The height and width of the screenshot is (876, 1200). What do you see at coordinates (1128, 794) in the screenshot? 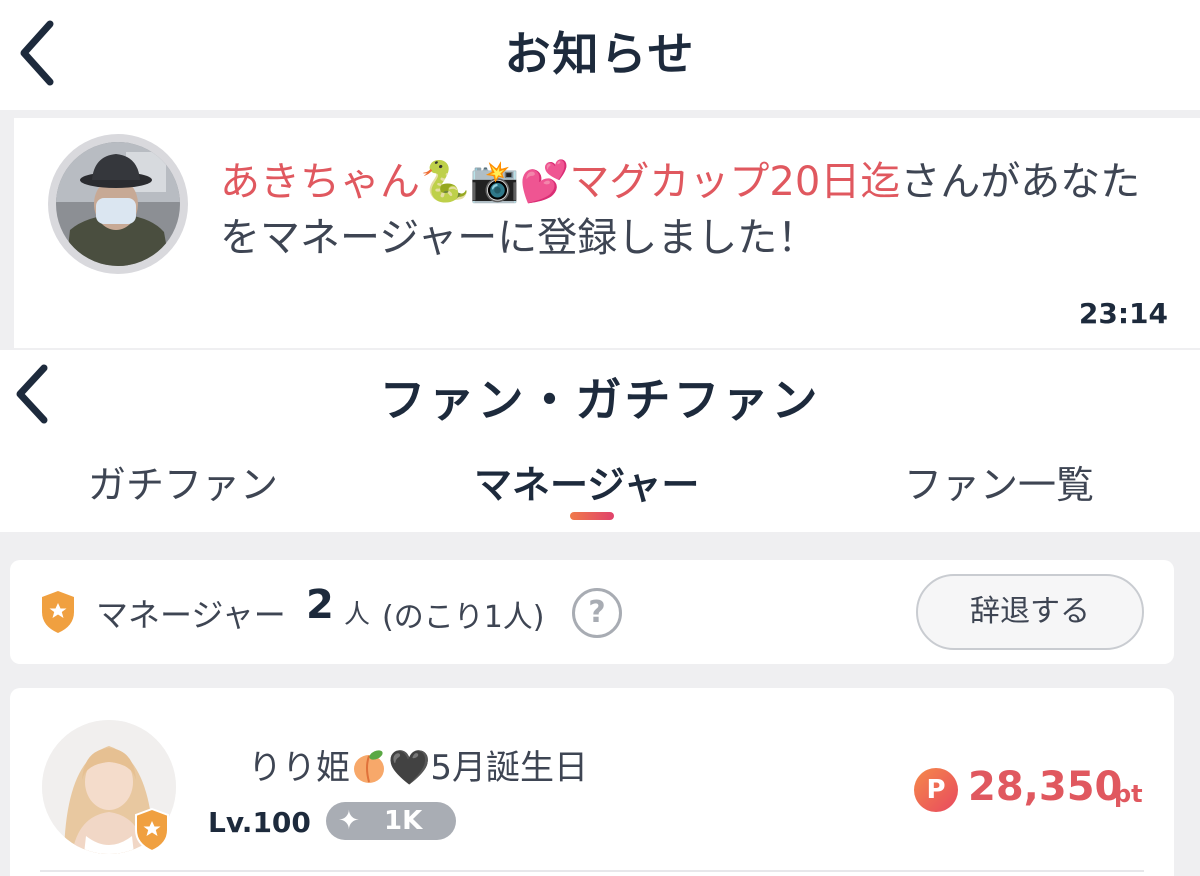
I see `points-unit: pt` at bounding box center [1128, 794].